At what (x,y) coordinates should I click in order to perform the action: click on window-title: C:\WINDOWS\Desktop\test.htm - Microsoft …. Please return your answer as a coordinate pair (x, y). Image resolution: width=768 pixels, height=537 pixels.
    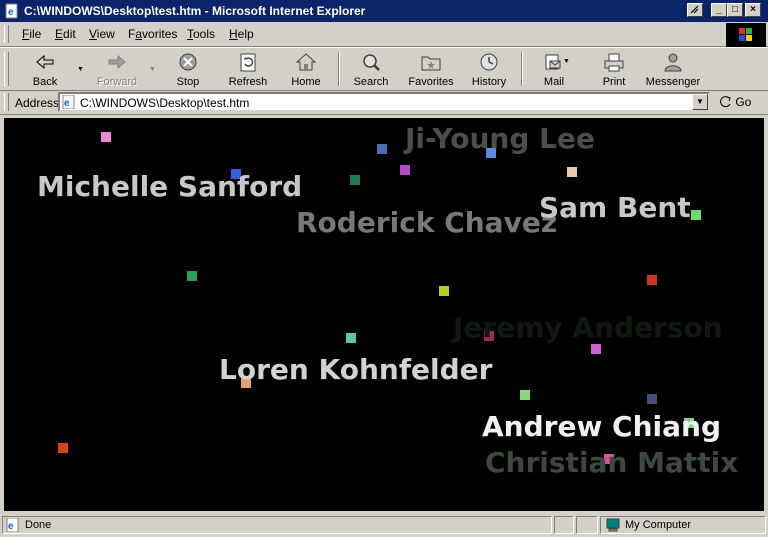
    Looking at the image, I should click on (195, 11).